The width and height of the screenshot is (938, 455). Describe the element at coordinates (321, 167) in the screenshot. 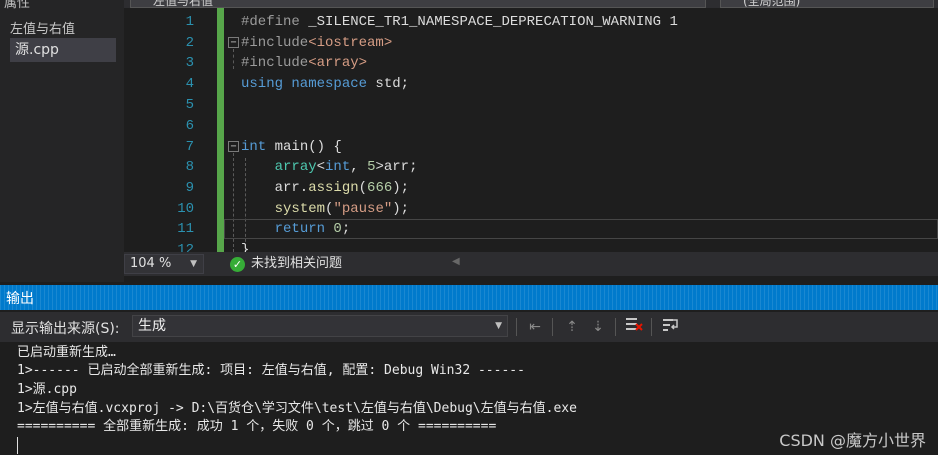

I see `code-token: <` at that location.